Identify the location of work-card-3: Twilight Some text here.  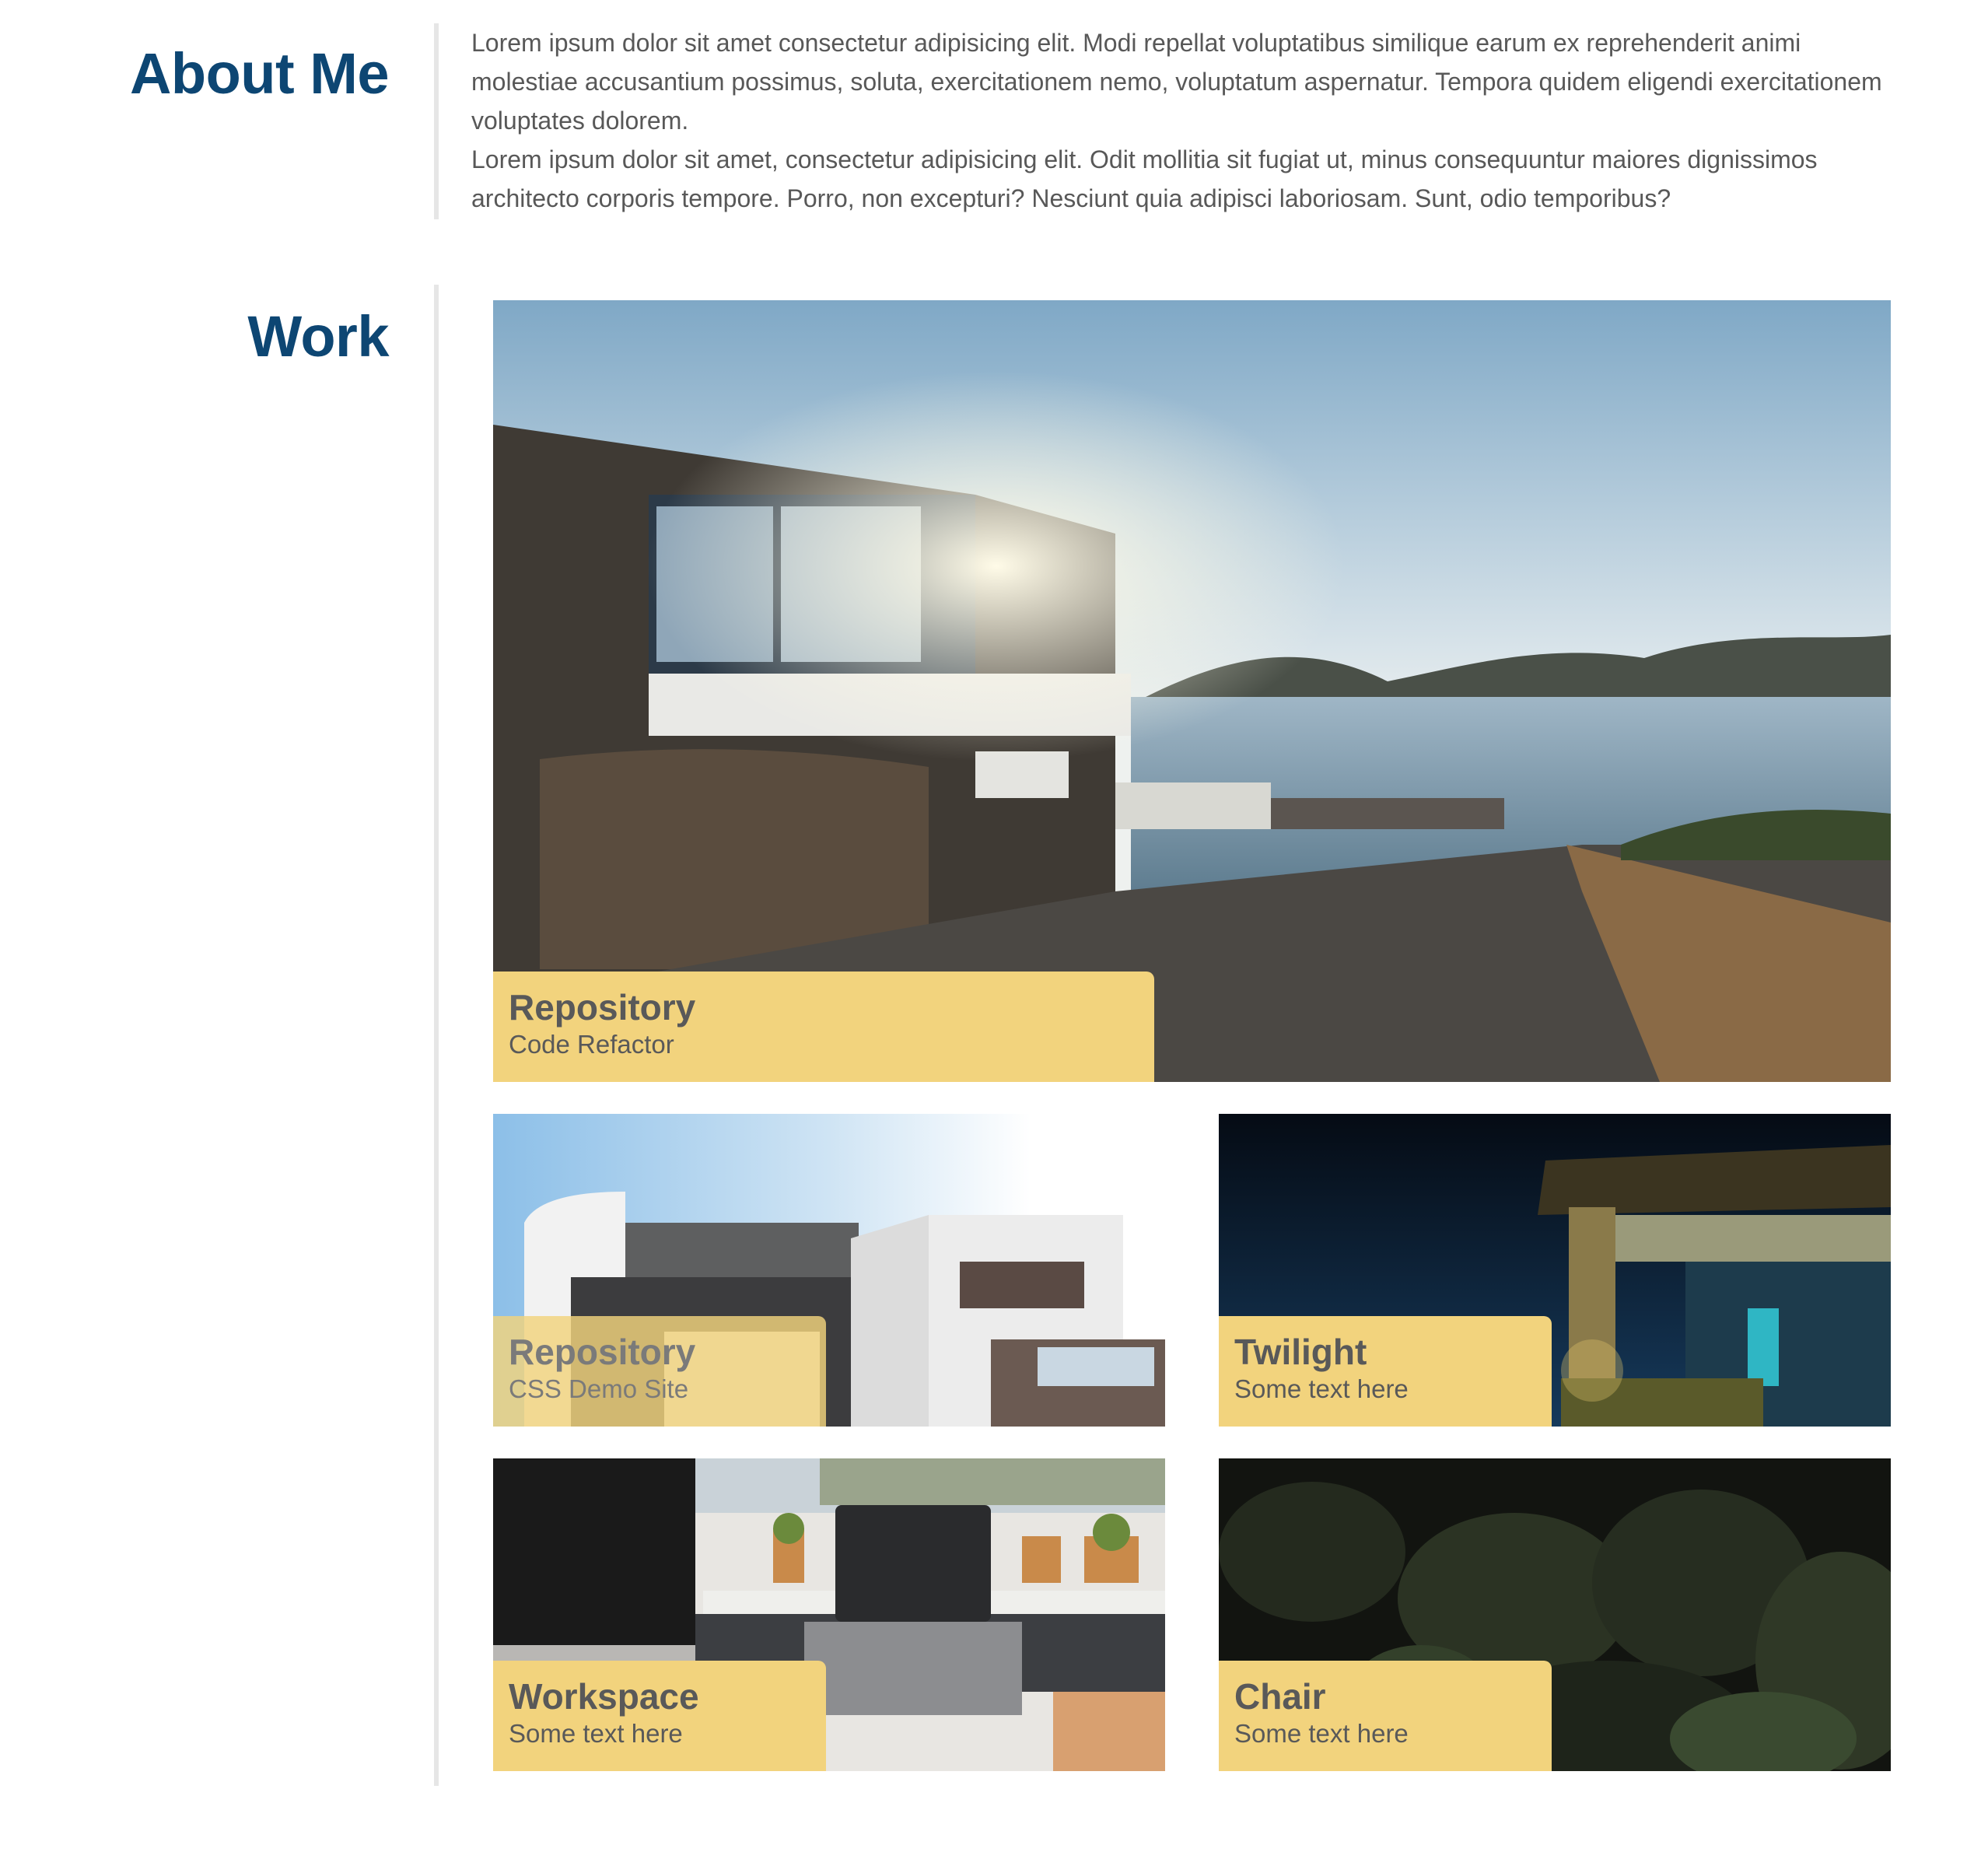
(1555, 1270).